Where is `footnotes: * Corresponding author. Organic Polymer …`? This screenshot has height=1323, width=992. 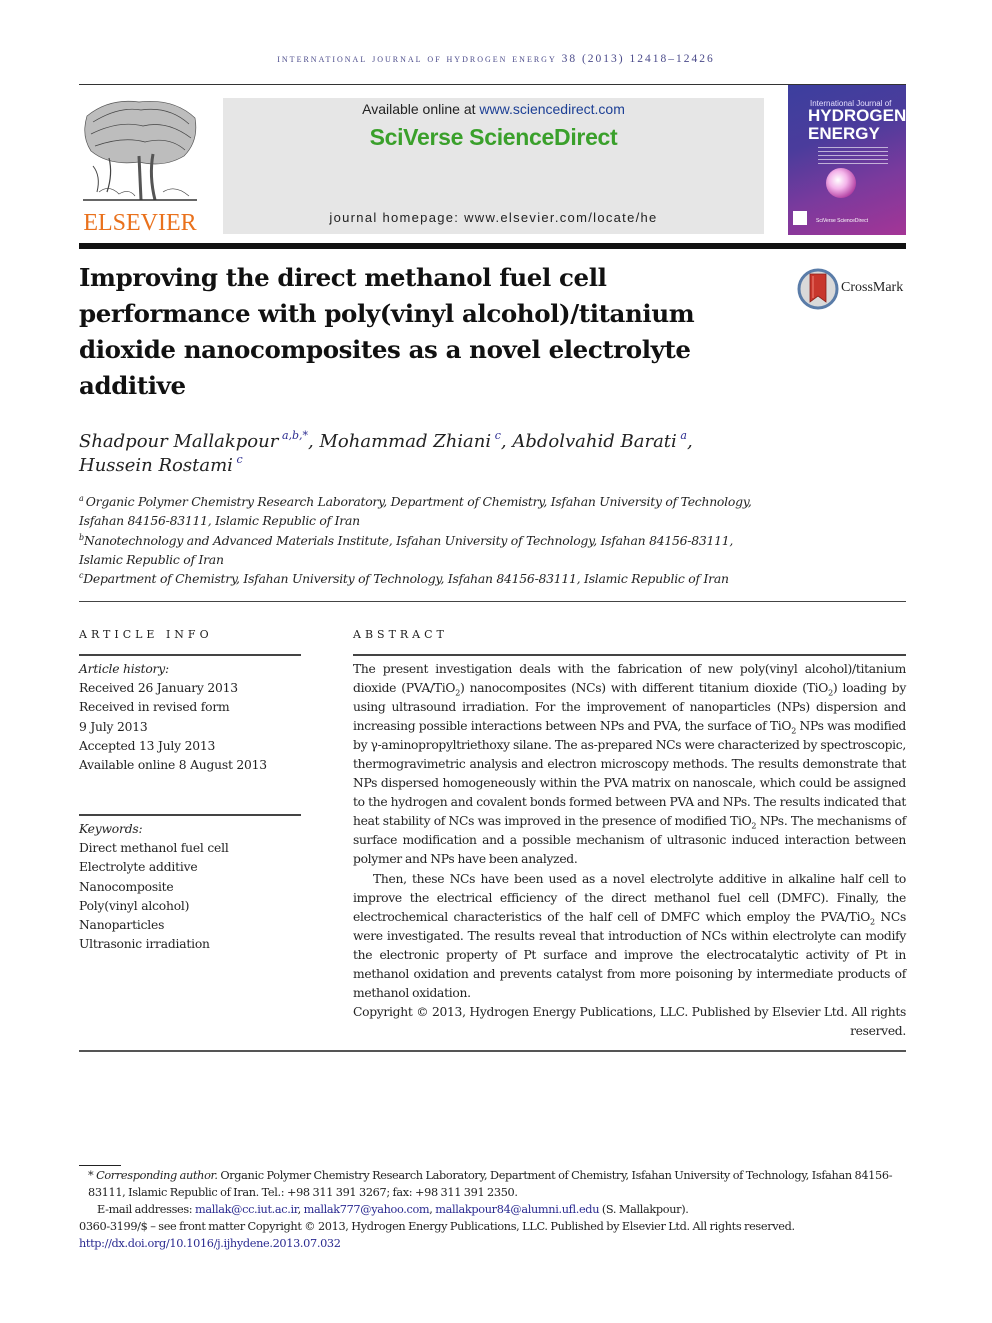 footnotes: * Corresponding author. Organic Polymer … is located at coordinates (494, 1209).